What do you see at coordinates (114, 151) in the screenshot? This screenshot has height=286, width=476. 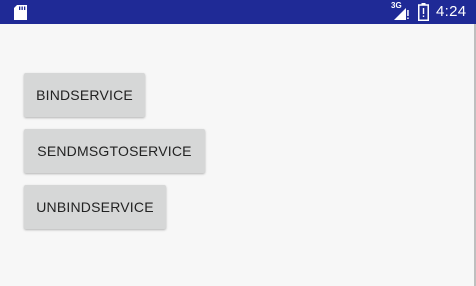 I see `send-msg-to-service-button: SENDMSGTOSERVICE` at bounding box center [114, 151].